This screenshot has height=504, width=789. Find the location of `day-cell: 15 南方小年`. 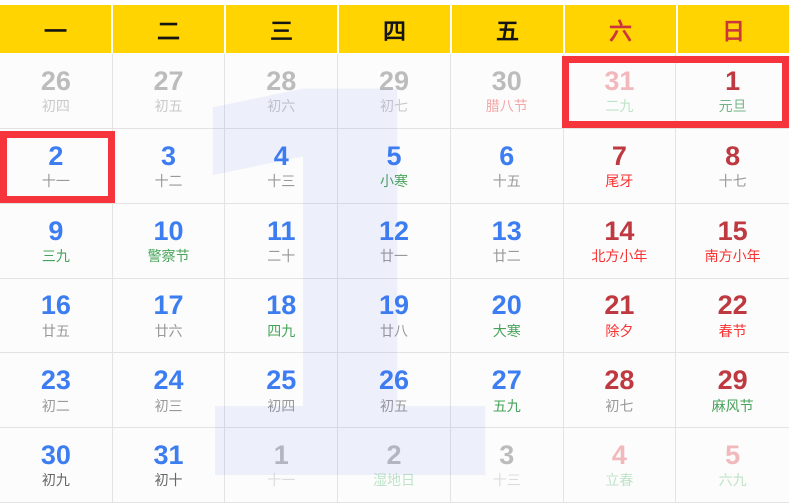

day-cell: 15 南方小年 is located at coordinates (732, 241).